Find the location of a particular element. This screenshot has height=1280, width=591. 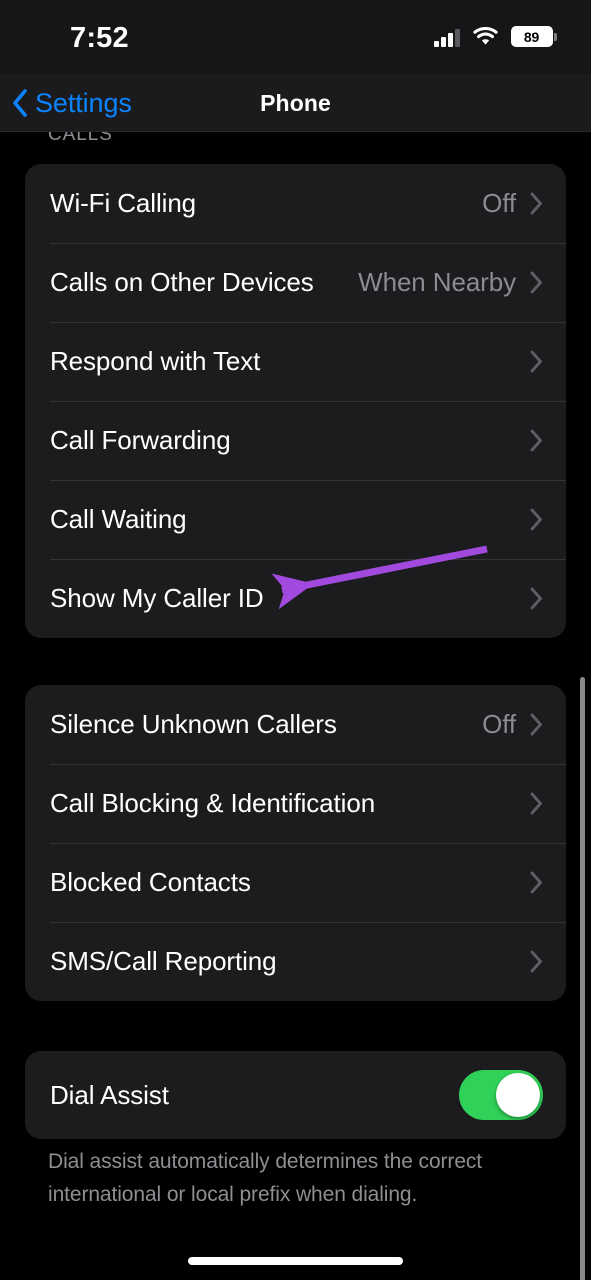

back-button: Settings is located at coordinates (72, 103).